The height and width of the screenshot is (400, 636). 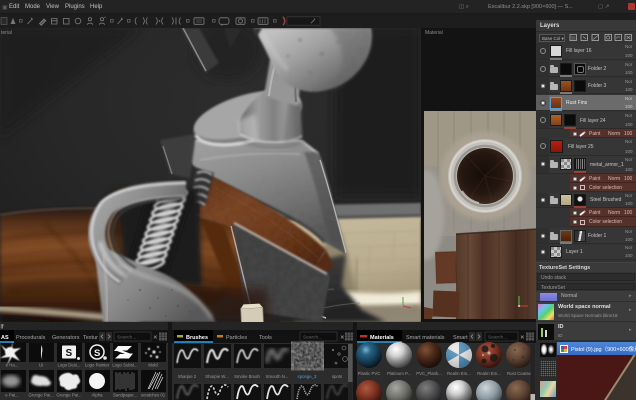 I want to click on svg-text: Sharpie 2, so click(x=187, y=376).